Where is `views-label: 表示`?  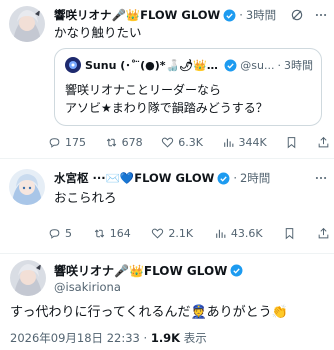
views-label: 表示 is located at coordinates (195, 338).